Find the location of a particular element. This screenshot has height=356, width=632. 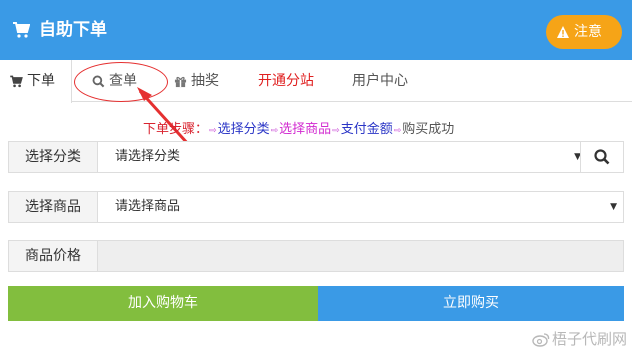

watermark: 梧子代刷网 is located at coordinates (579, 338).